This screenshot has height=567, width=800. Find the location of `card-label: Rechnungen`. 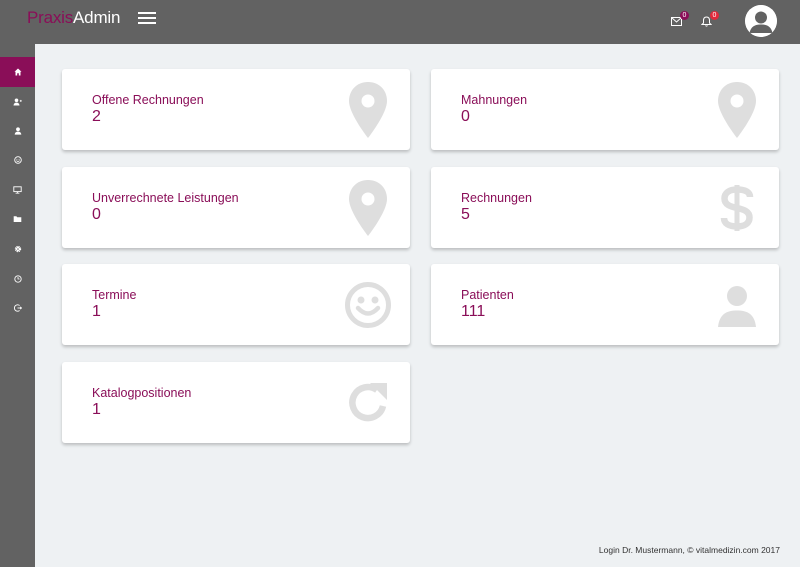

card-label: Rechnungen is located at coordinates (496, 198).